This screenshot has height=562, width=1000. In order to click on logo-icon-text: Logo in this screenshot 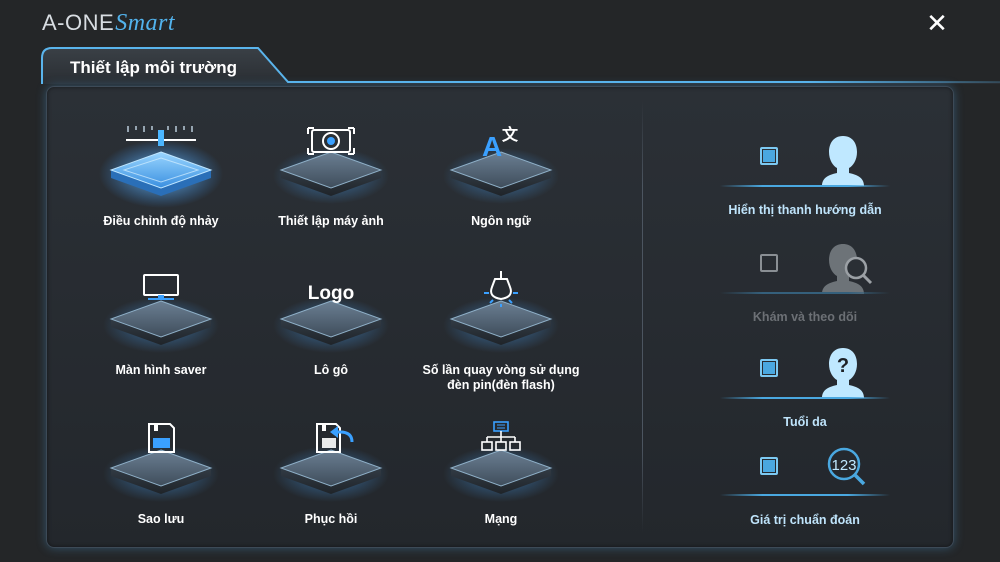, I will do `click(331, 293)`.